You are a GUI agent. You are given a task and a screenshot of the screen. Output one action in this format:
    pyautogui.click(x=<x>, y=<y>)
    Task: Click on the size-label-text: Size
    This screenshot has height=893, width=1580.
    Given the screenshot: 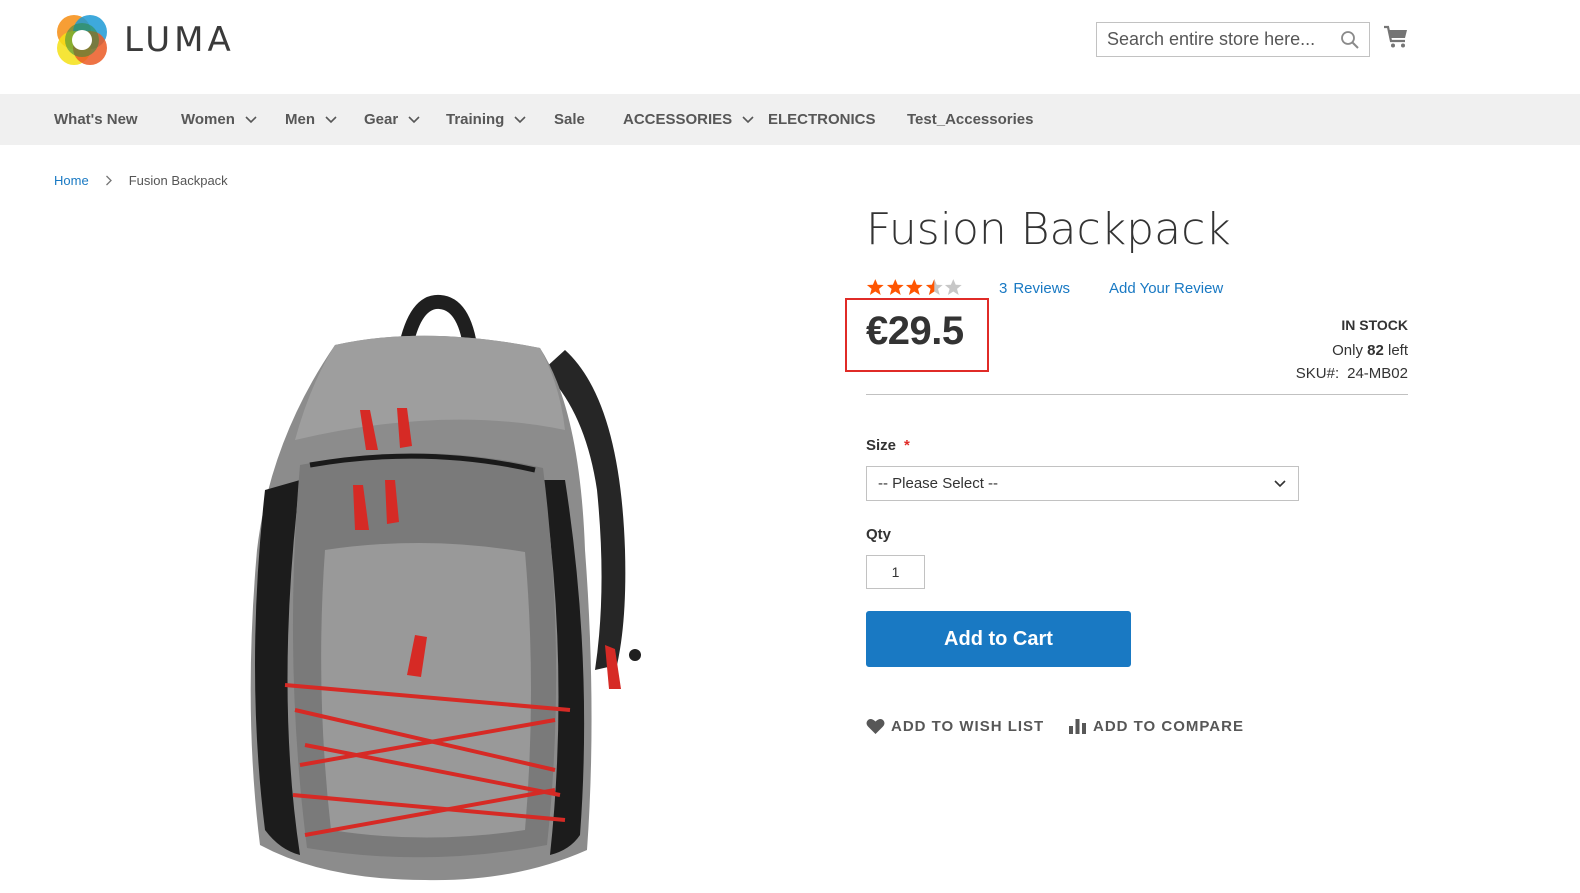 What is the action you would take?
    pyautogui.click(x=881, y=445)
    